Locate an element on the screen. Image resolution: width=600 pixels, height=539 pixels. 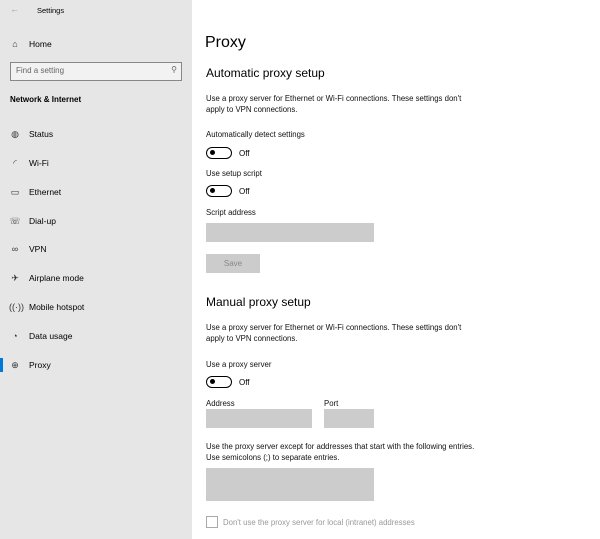
sidebar-item-dialup: ☏ Dial-up is located at coordinates (96, 221).